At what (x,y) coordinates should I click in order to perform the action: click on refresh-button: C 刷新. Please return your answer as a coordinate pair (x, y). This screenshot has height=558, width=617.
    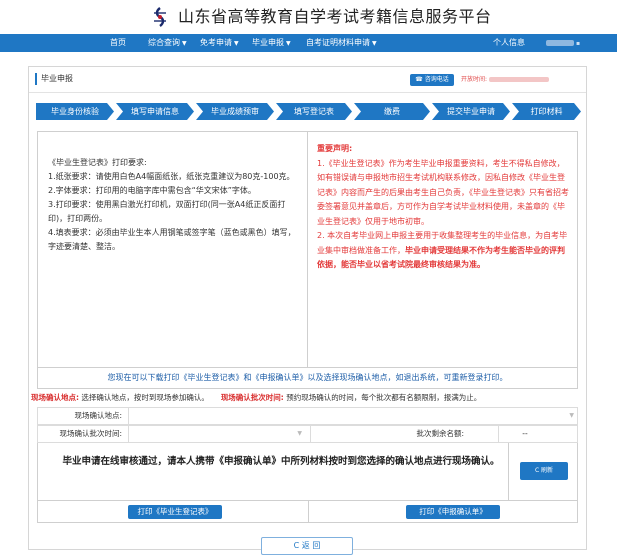
    Looking at the image, I should click on (544, 471).